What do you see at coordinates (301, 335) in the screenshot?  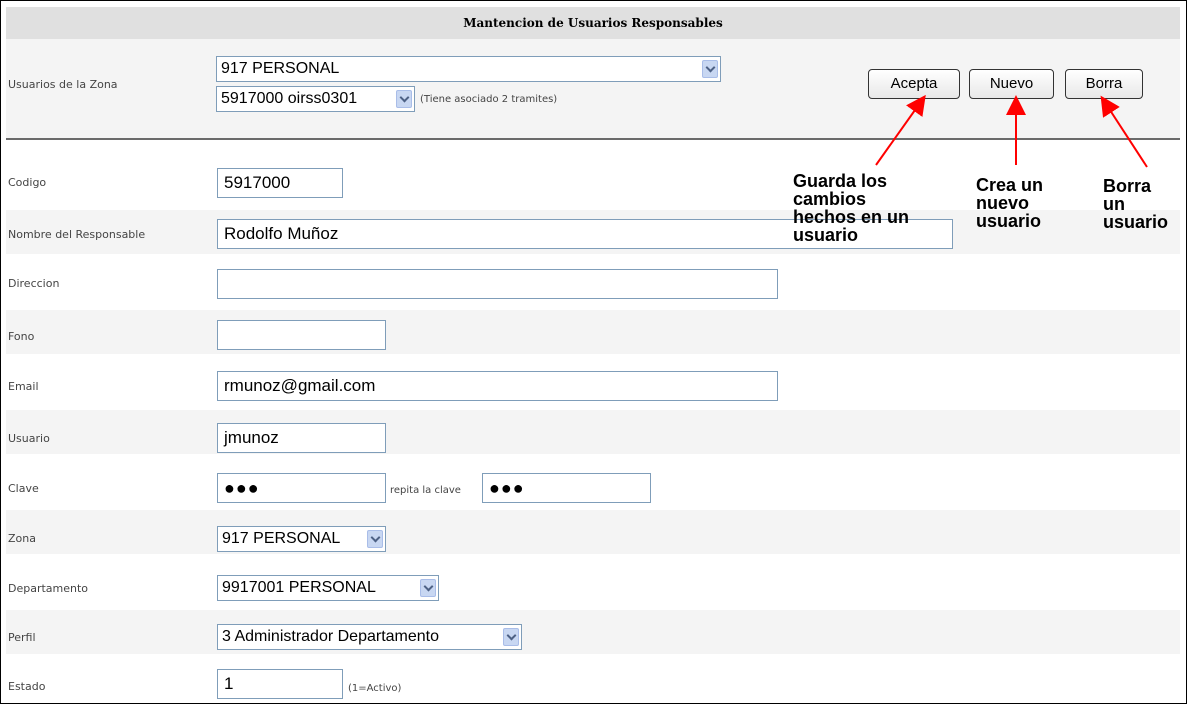 I see `fono-field` at bounding box center [301, 335].